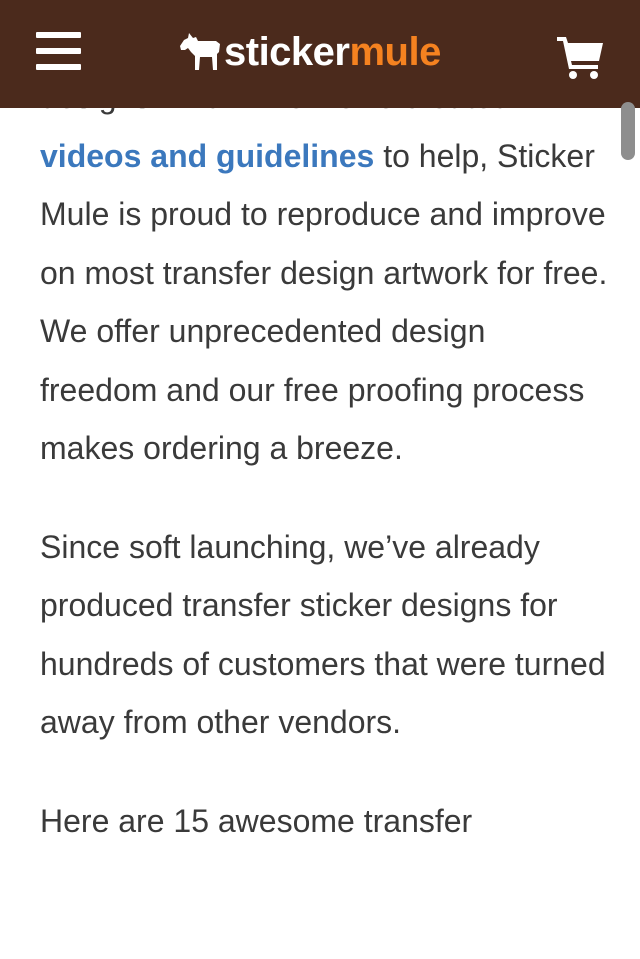 This screenshot has width=640, height=959. What do you see at coordinates (59, 52) in the screenshot?
I see `hamburger-menu-icon` at bounding box center [59, 52].